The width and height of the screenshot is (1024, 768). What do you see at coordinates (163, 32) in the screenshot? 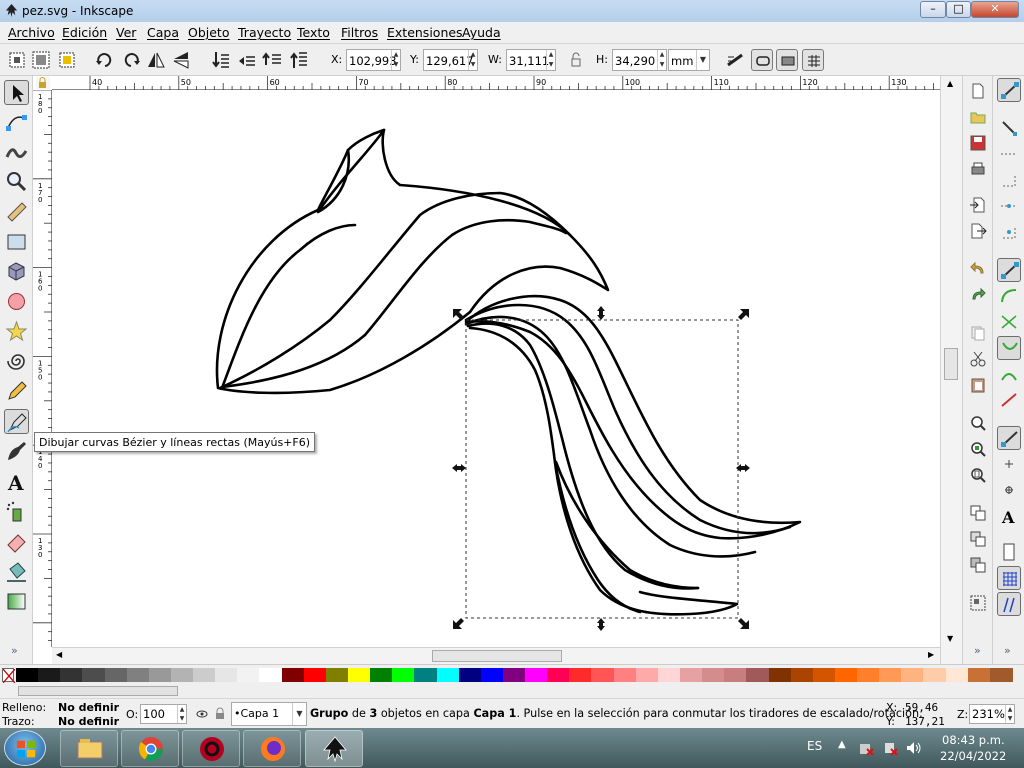
I see `menu-capa: Capa` at bounding box center [163, 32].